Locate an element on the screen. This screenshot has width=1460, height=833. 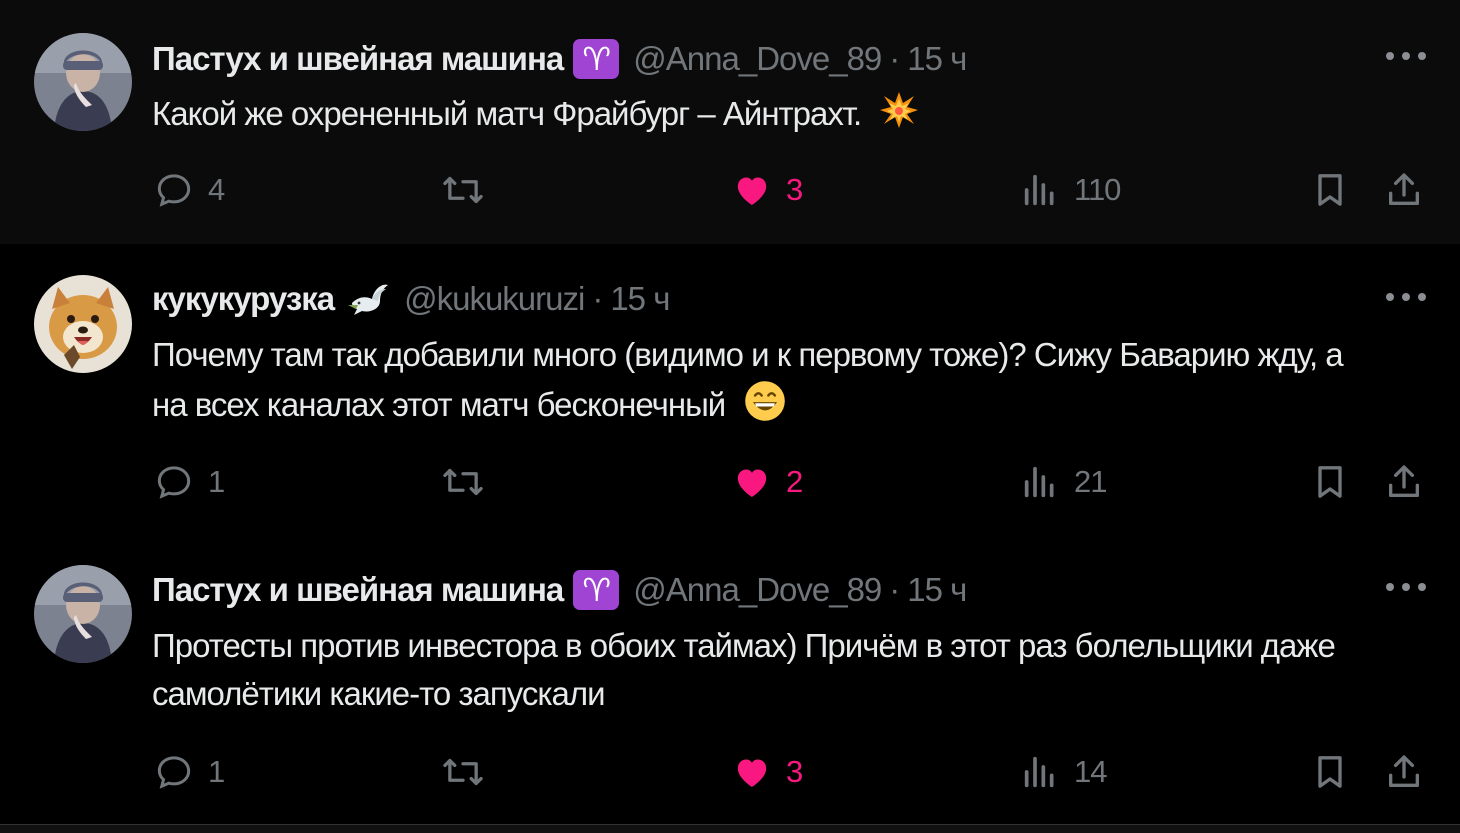
views-button: 14 is located at coordinates (1063, 772).